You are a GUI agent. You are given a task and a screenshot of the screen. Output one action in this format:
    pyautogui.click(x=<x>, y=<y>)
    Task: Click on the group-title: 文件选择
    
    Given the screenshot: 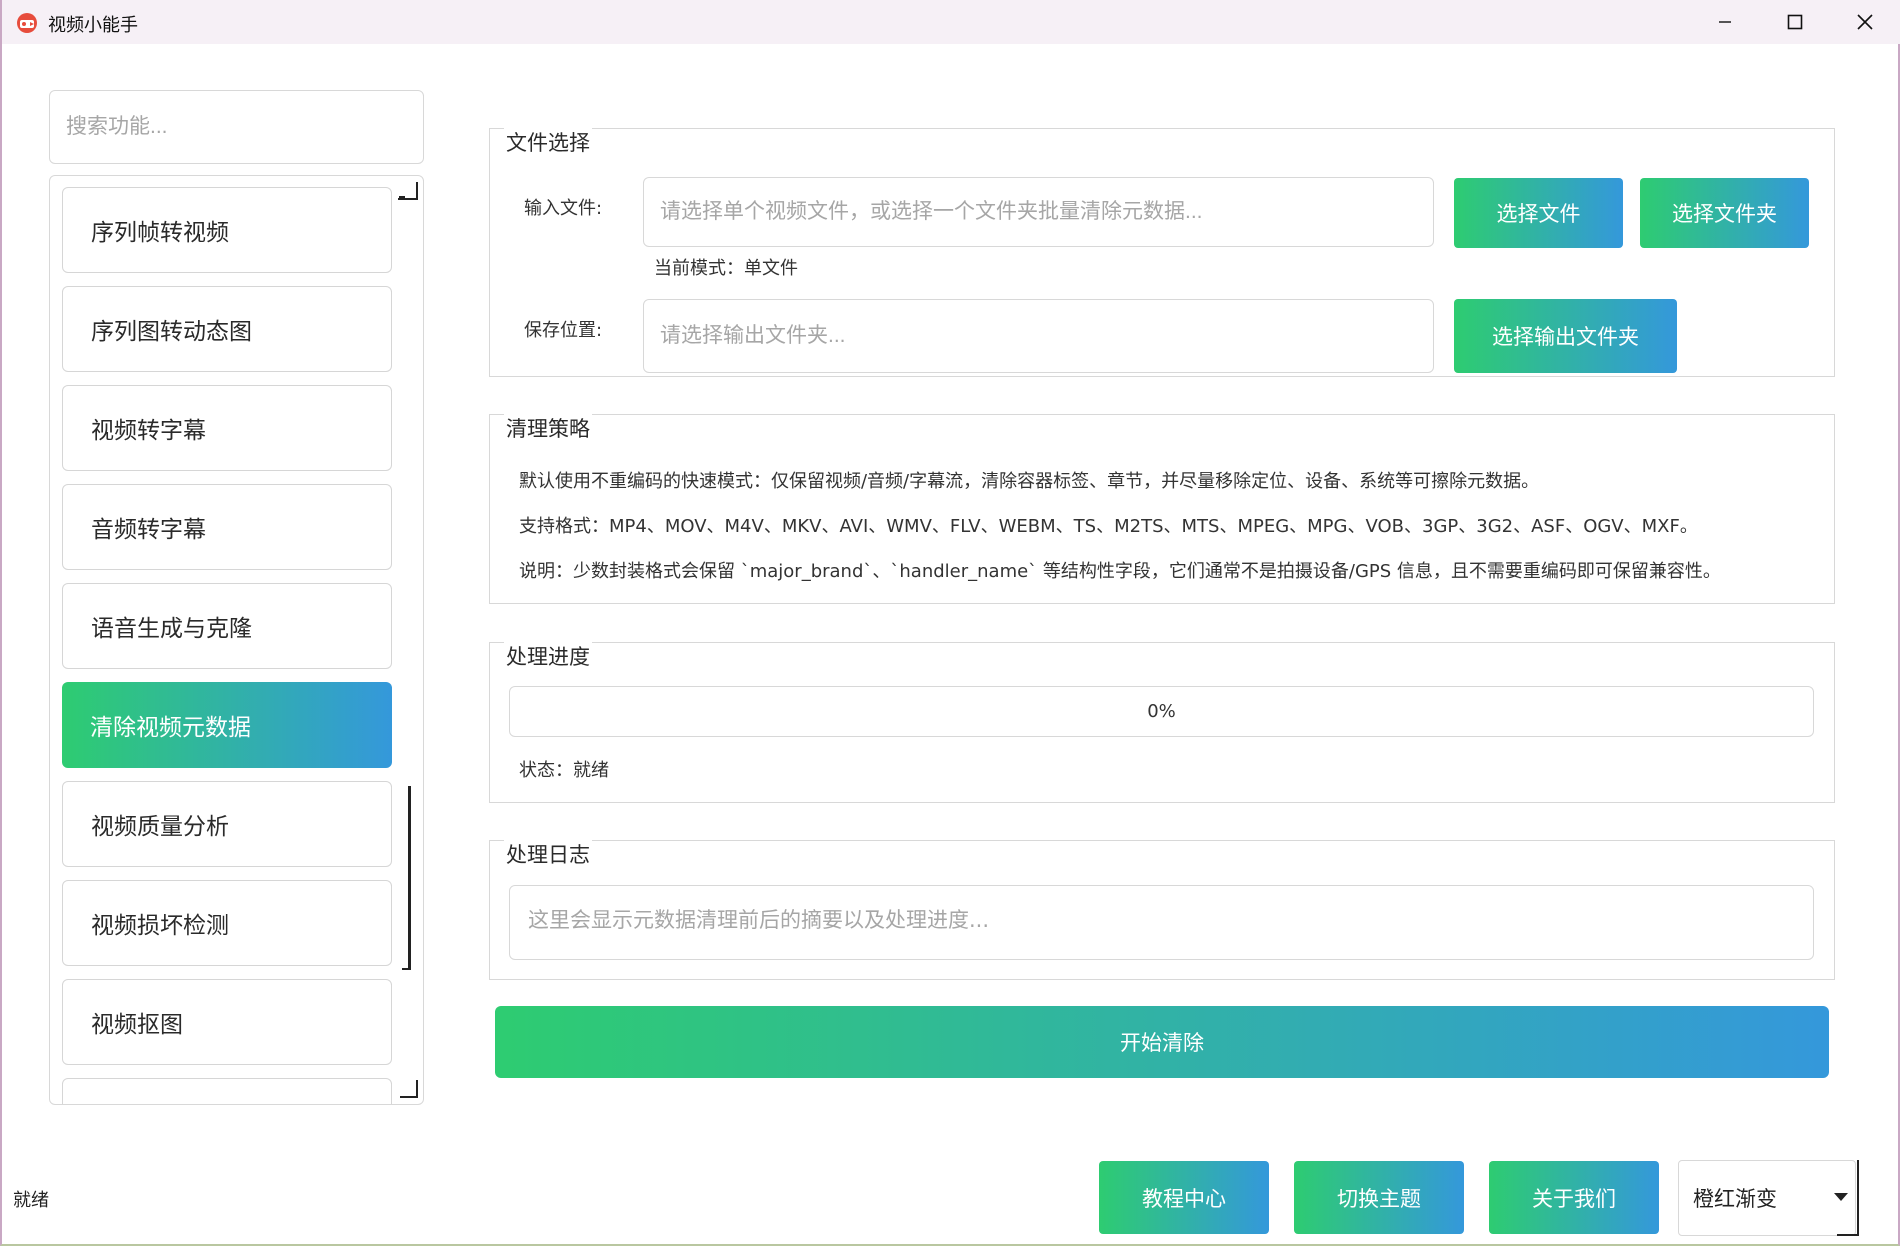 What is the action you would take?
    pyautogui.click(x=548, y=142)
    